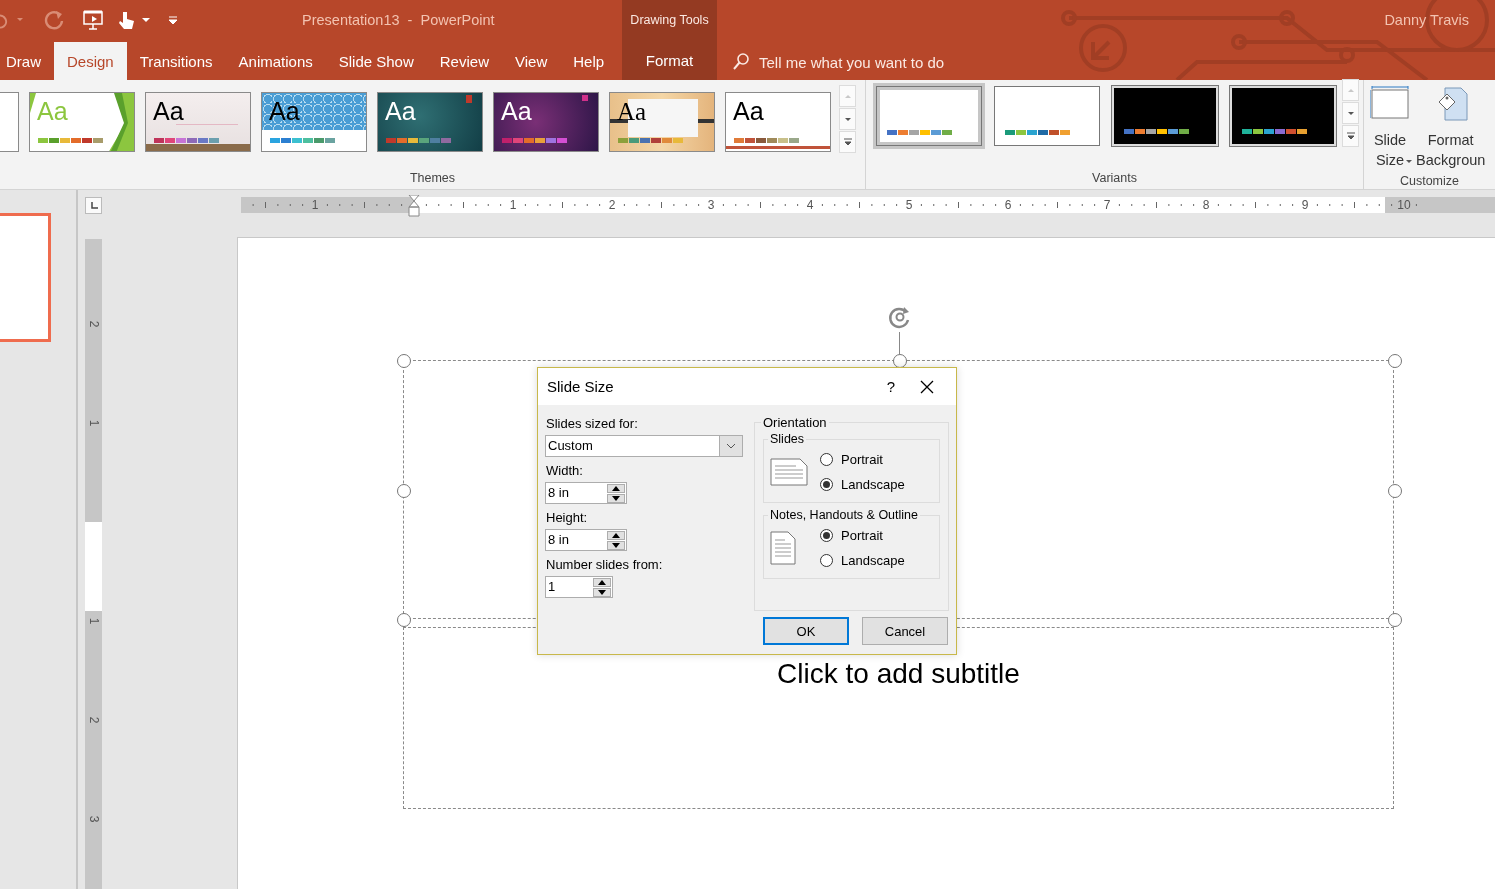 This screenshot has width=1495, height=889. Describe the element at coordinates (1404, 205) in the screenshot. I see `ruler-label: 10` at that location.